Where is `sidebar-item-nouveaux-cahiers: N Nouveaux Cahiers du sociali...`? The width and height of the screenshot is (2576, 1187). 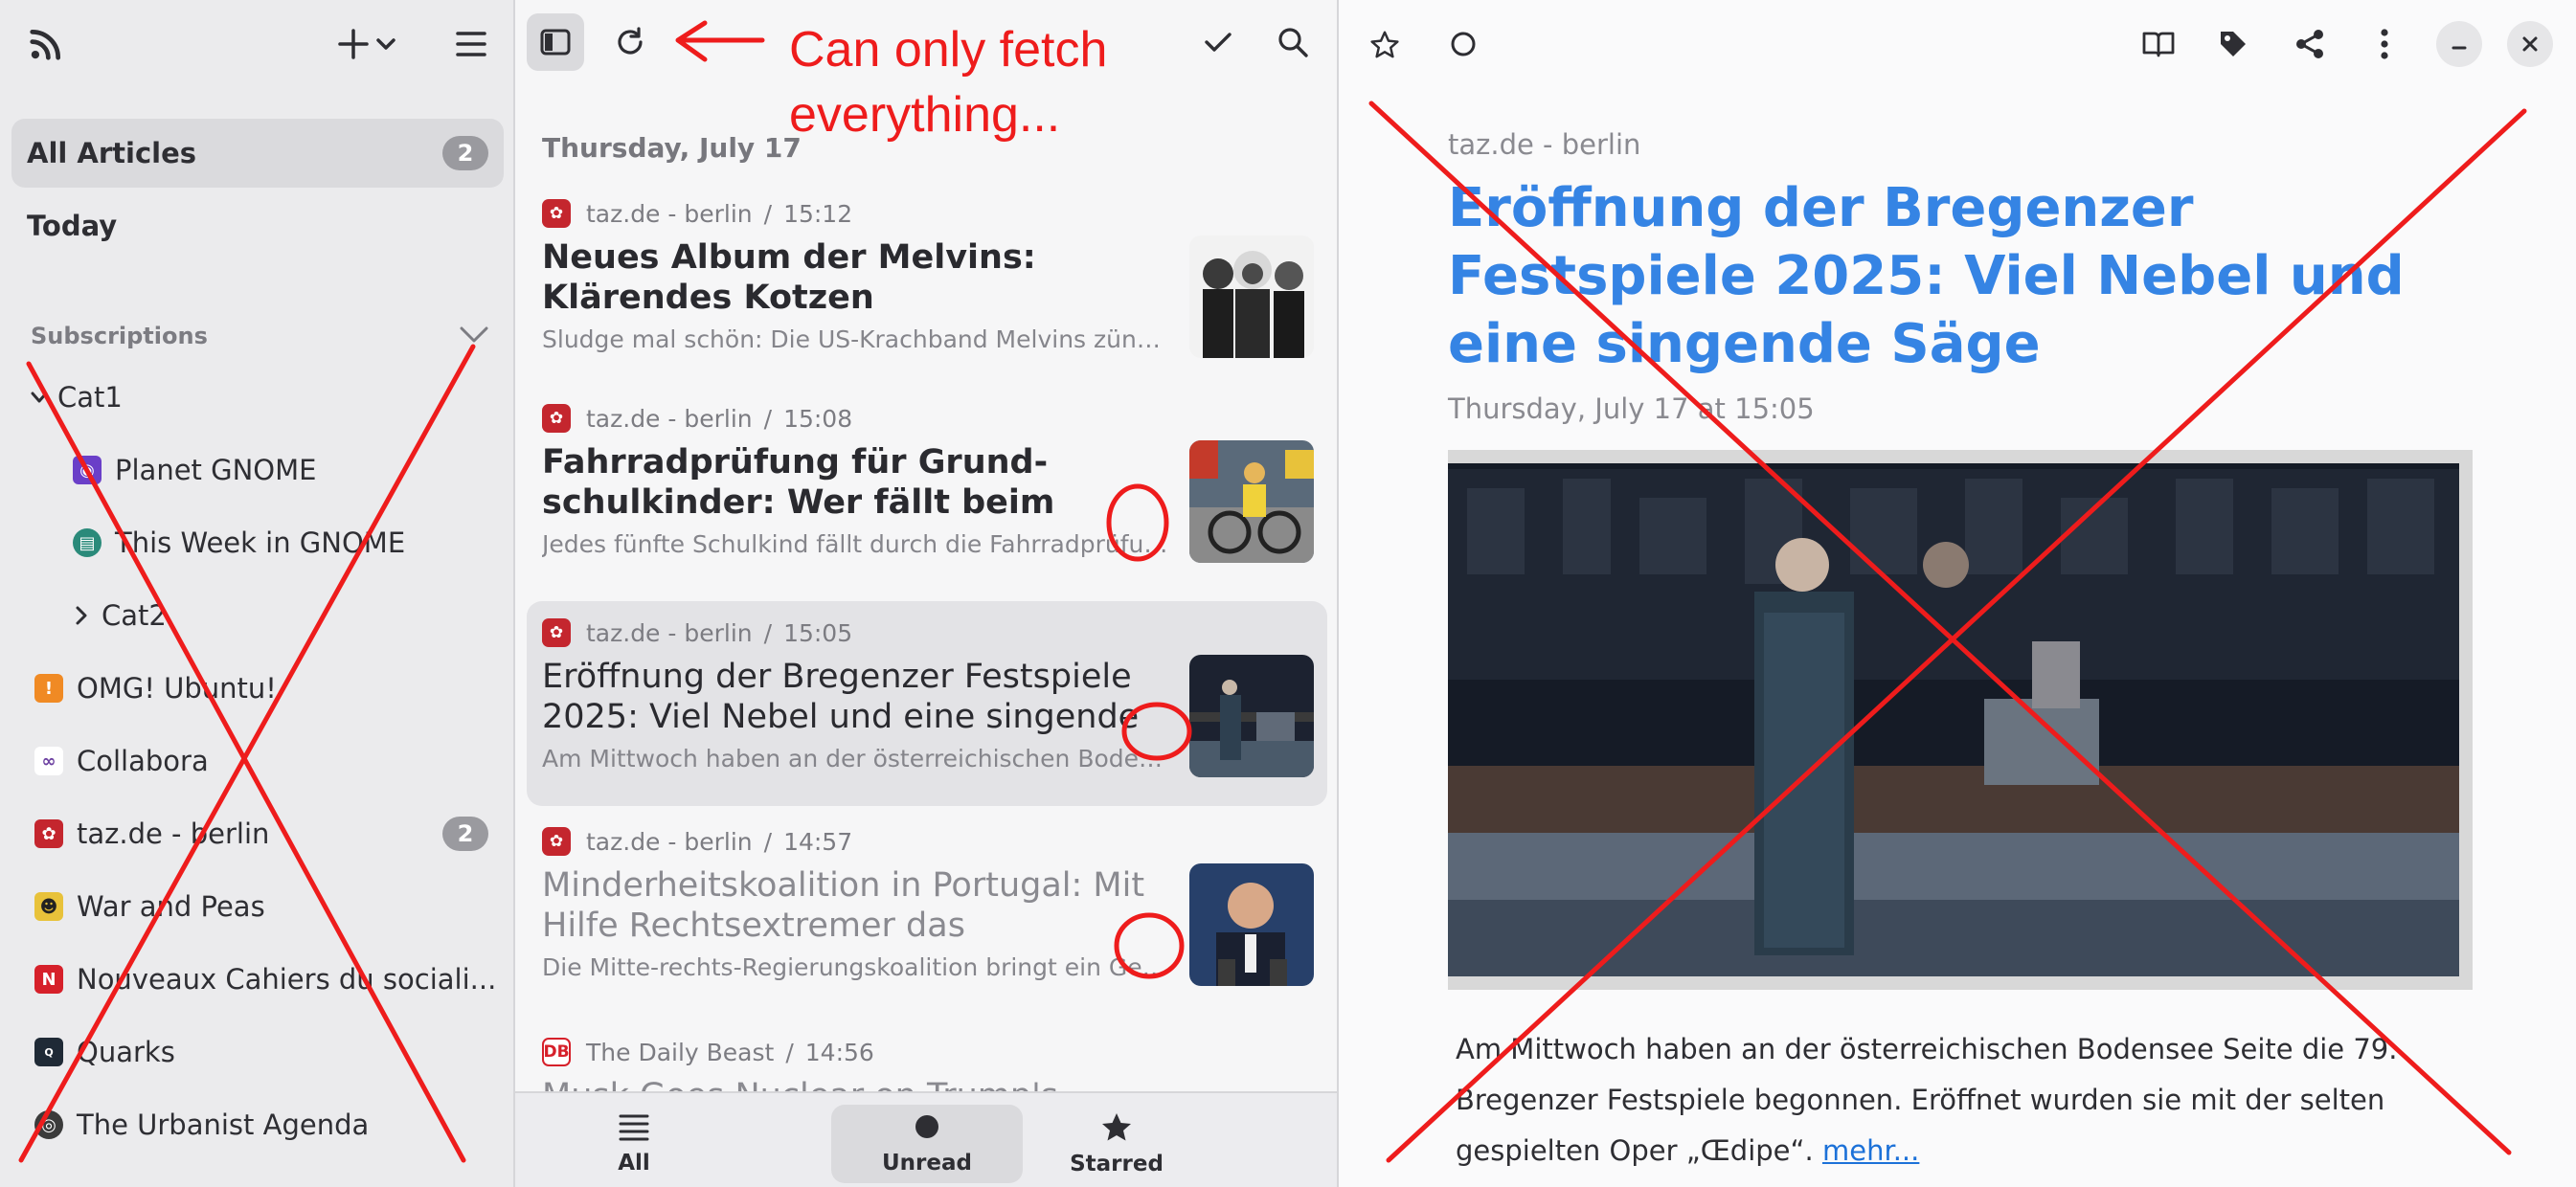
sidebar-item-nouveaux-cahiers: N Nouveaux Cahiers du sociali... is located at coordinates (265, 979).